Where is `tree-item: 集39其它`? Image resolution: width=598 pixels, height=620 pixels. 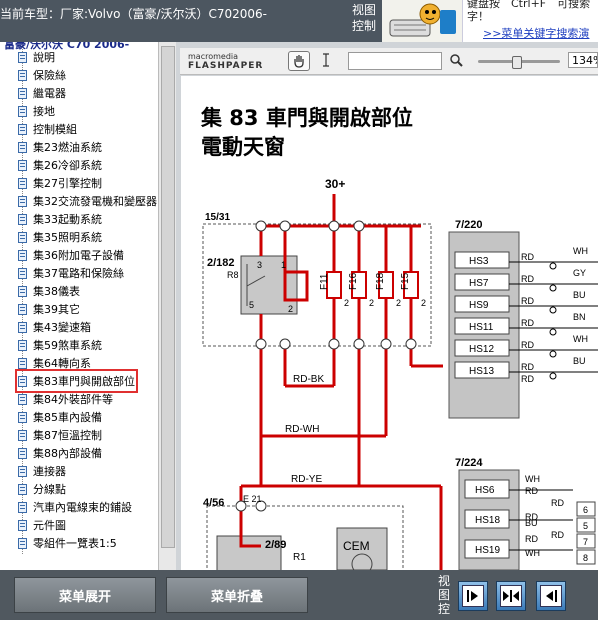 tree-item: 集39其它 is located at coordinates (49, 309).